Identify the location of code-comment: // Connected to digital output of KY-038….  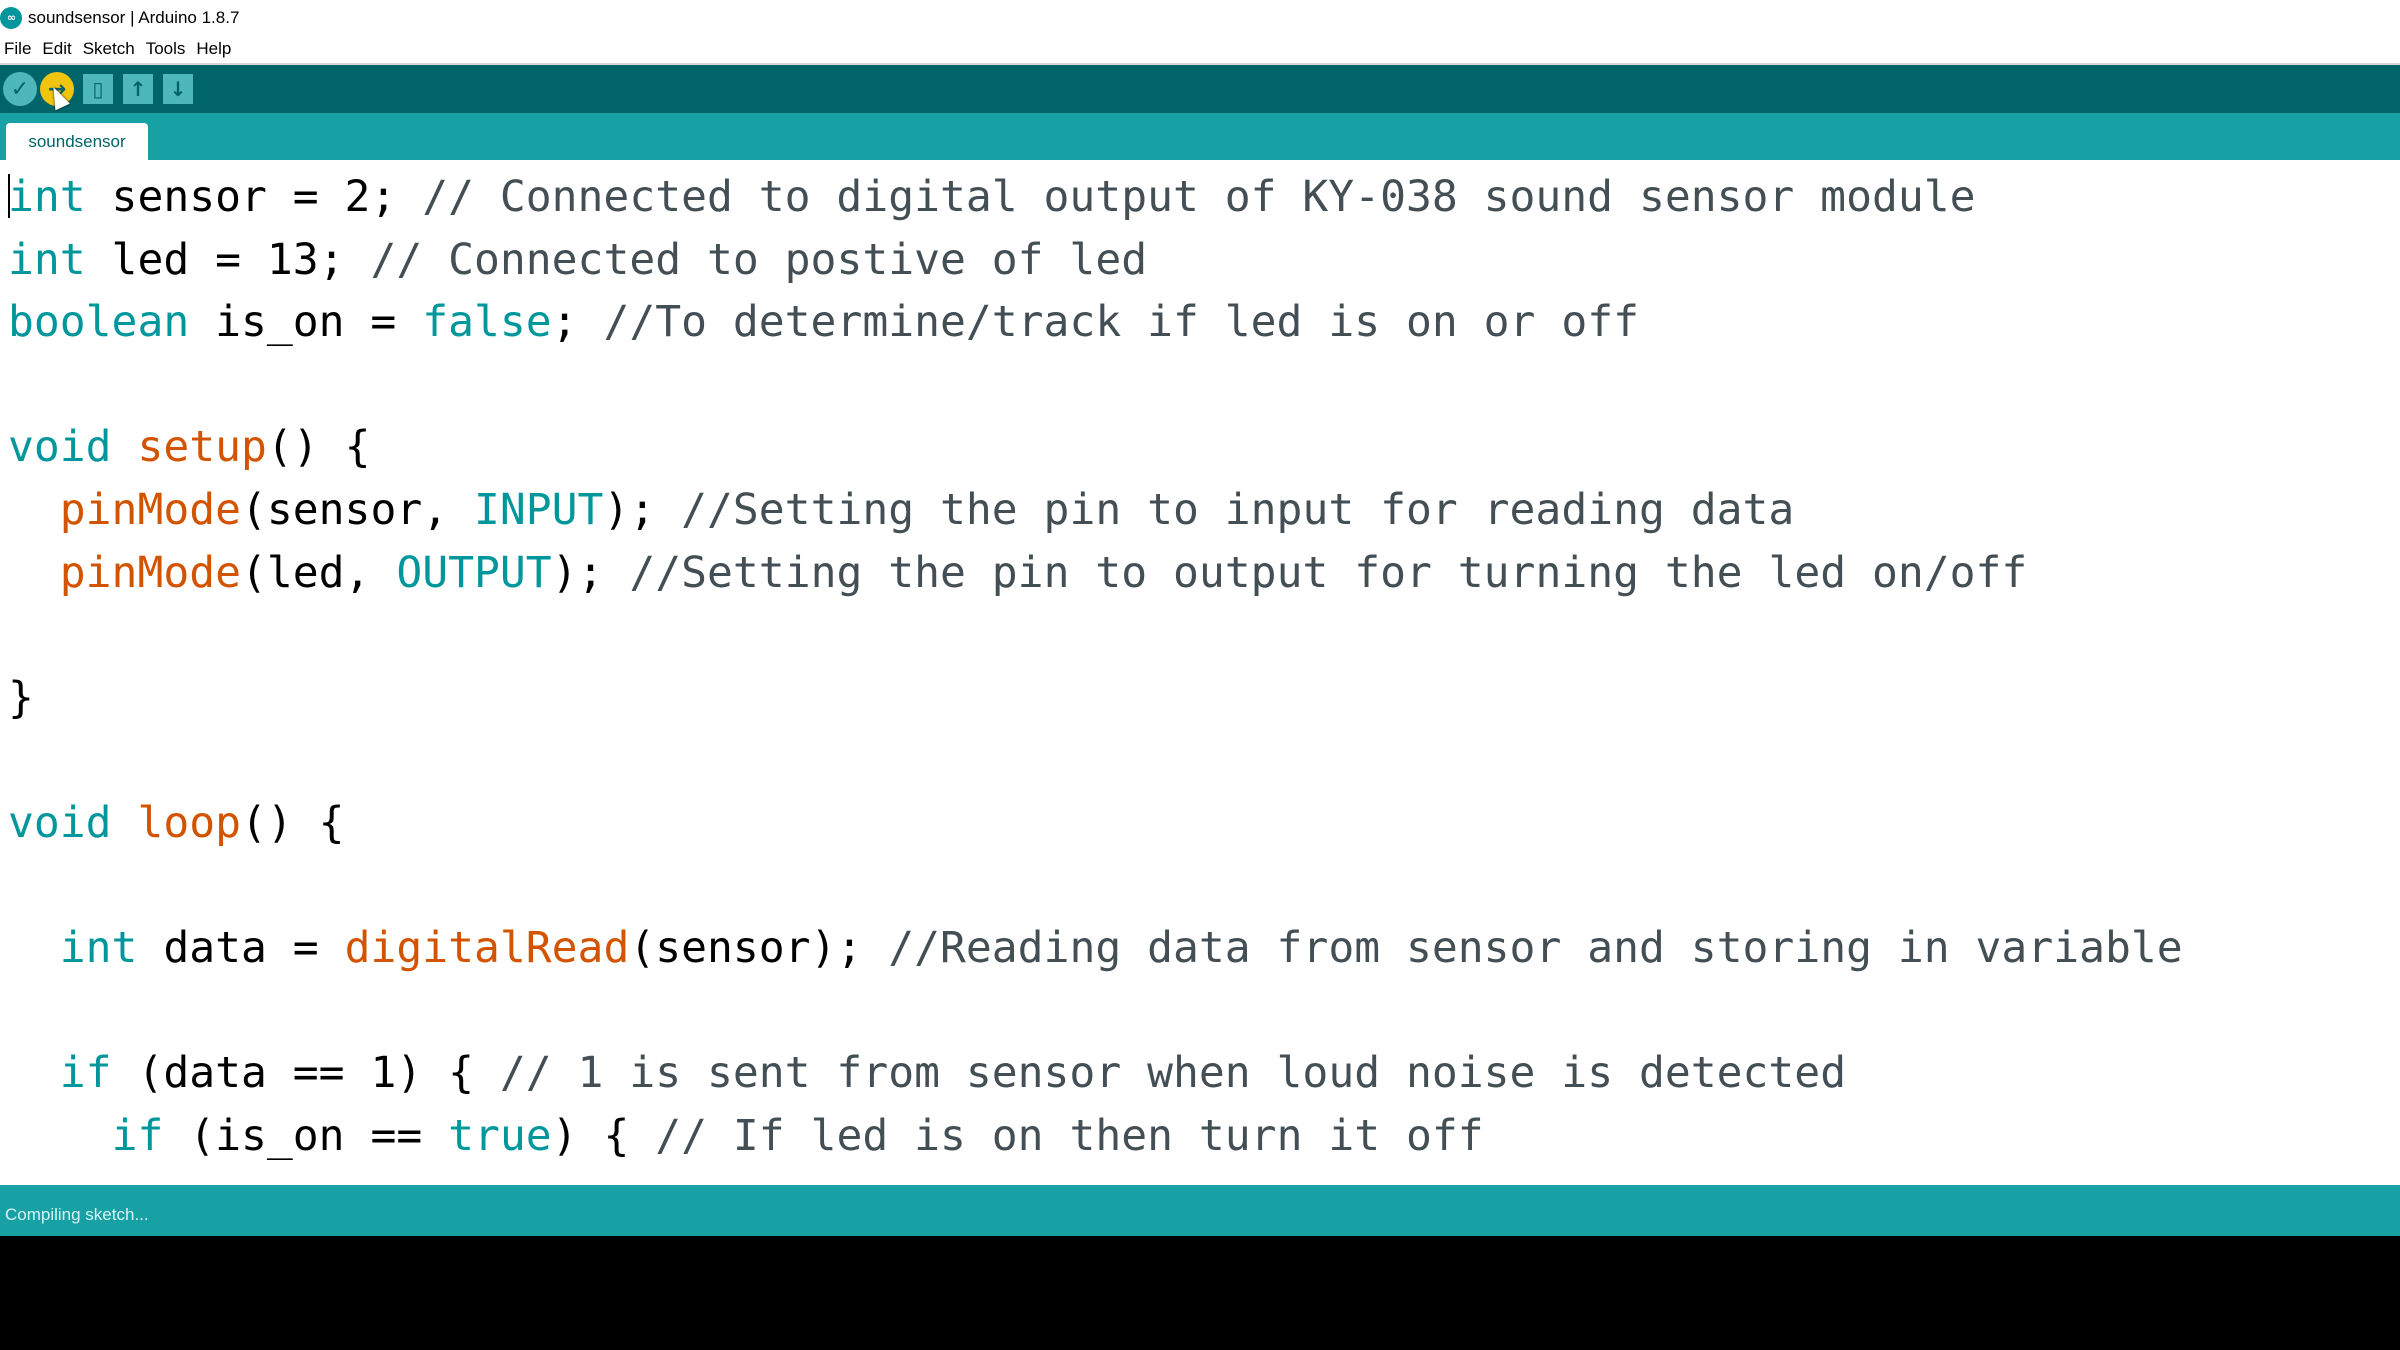
(1199, 197).